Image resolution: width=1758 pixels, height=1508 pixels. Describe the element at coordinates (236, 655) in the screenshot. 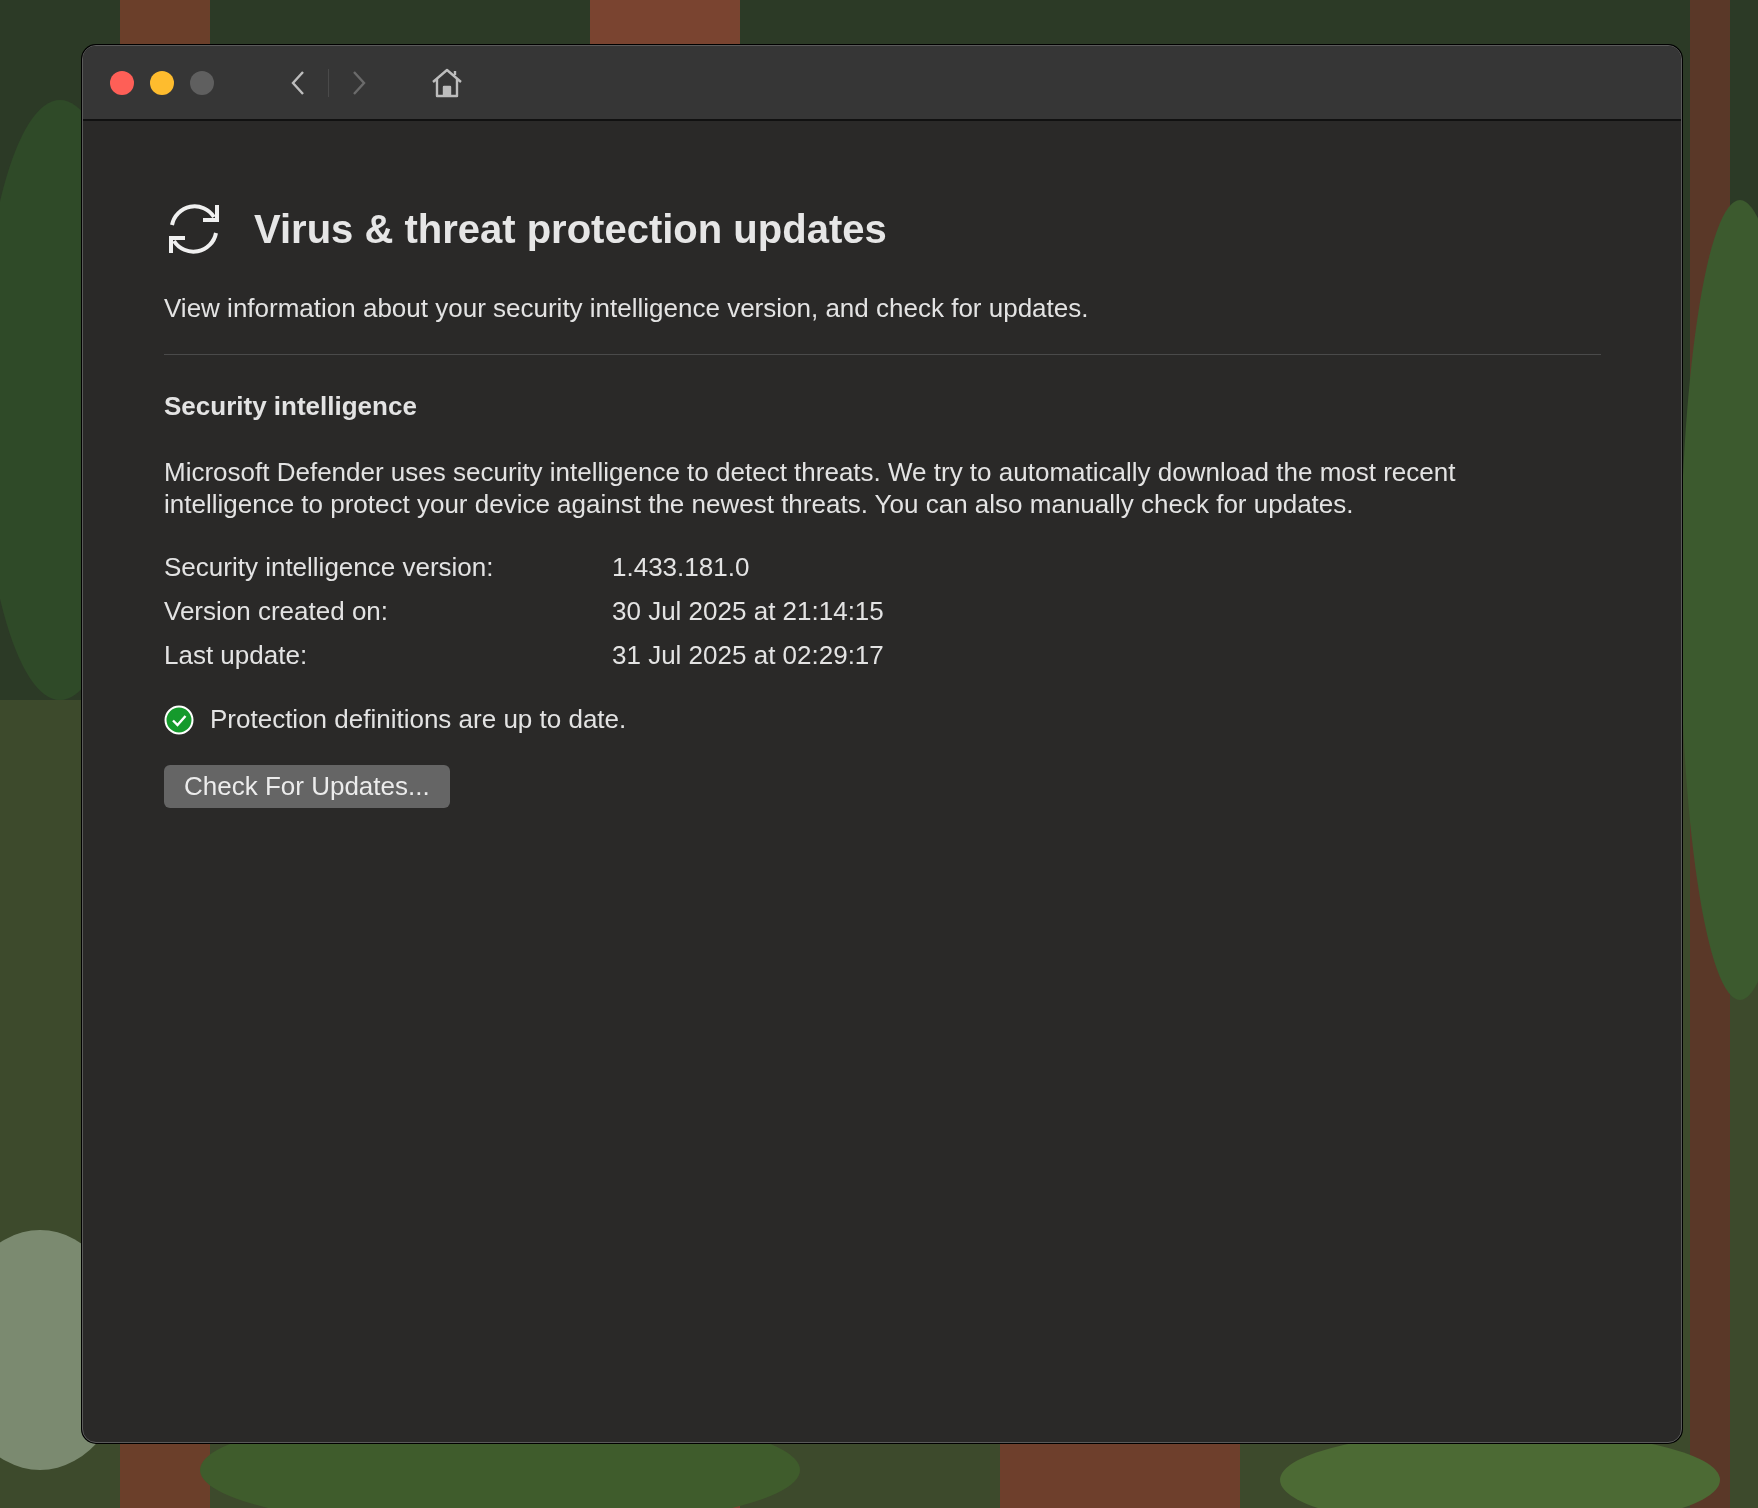

I see `detail-label: Last update:` at that location.